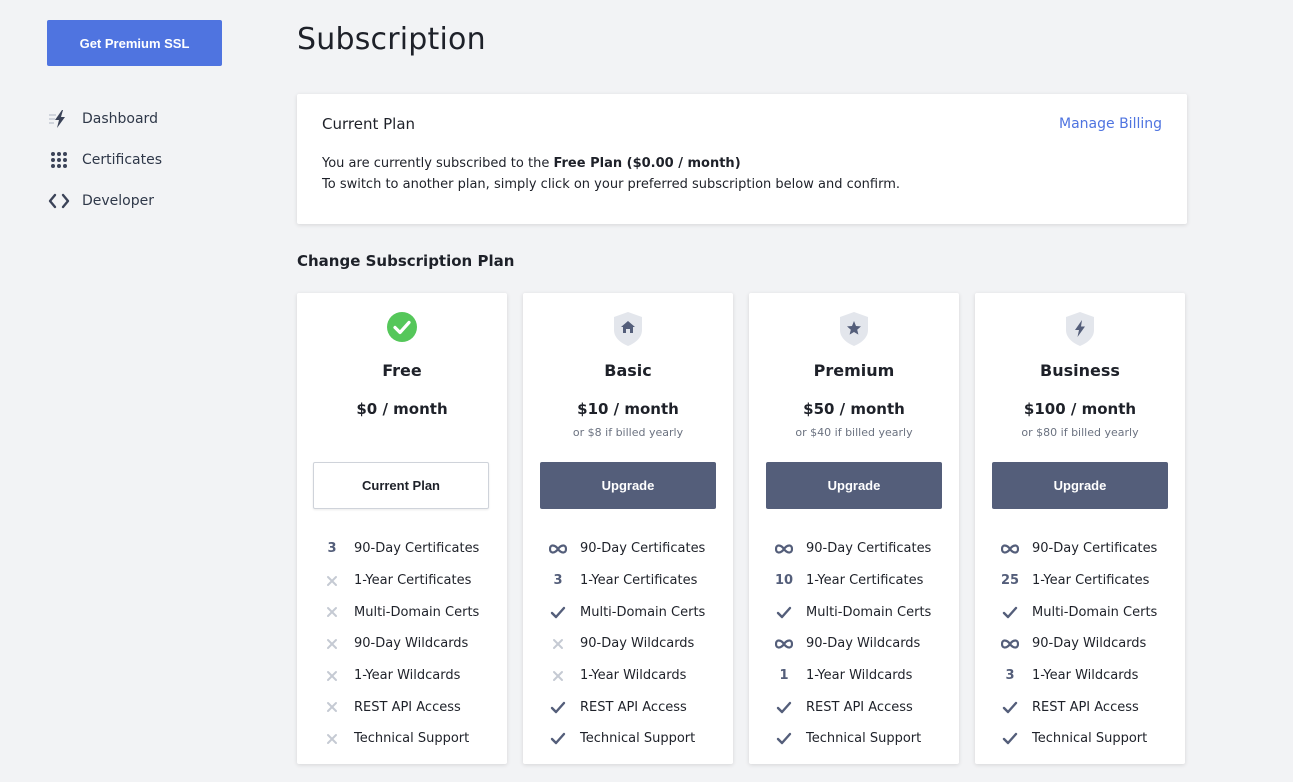  Describe the element at coordinates (1080, 329) in the screenshot. I see `shield-bolt-icon` at that location.